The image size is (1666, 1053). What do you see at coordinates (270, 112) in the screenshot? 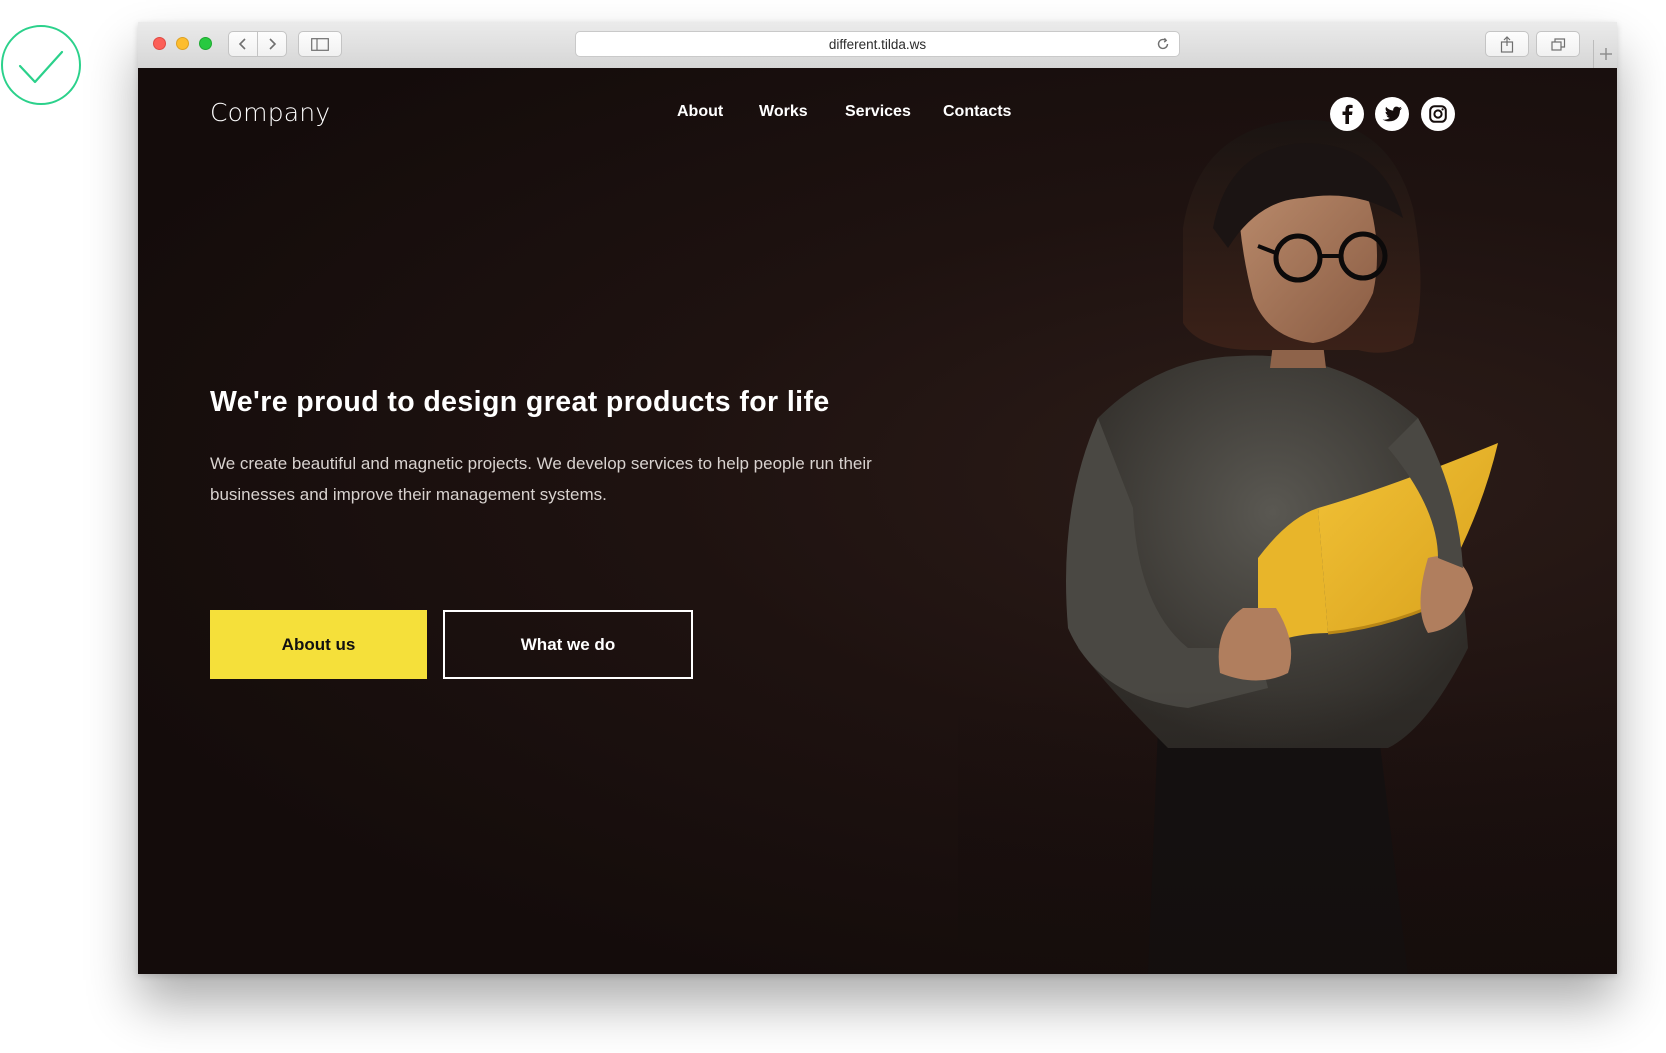
I see `site-logo: Company` at bounding box center [270, 112].